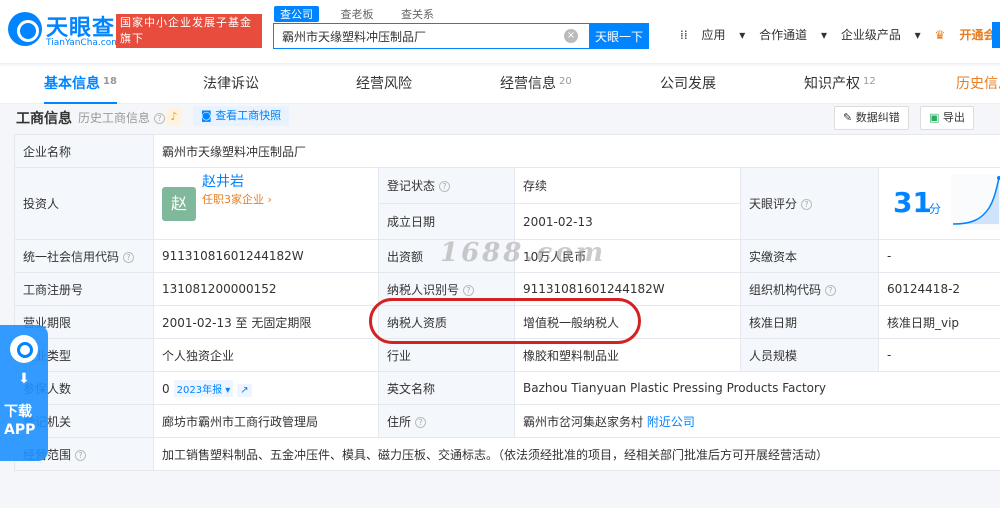 The height and width of the screenshot is (508, 1000). Describe the element at coordinates (44, 119) in the screenshot. I see `section-title: 工商信息` at that location.